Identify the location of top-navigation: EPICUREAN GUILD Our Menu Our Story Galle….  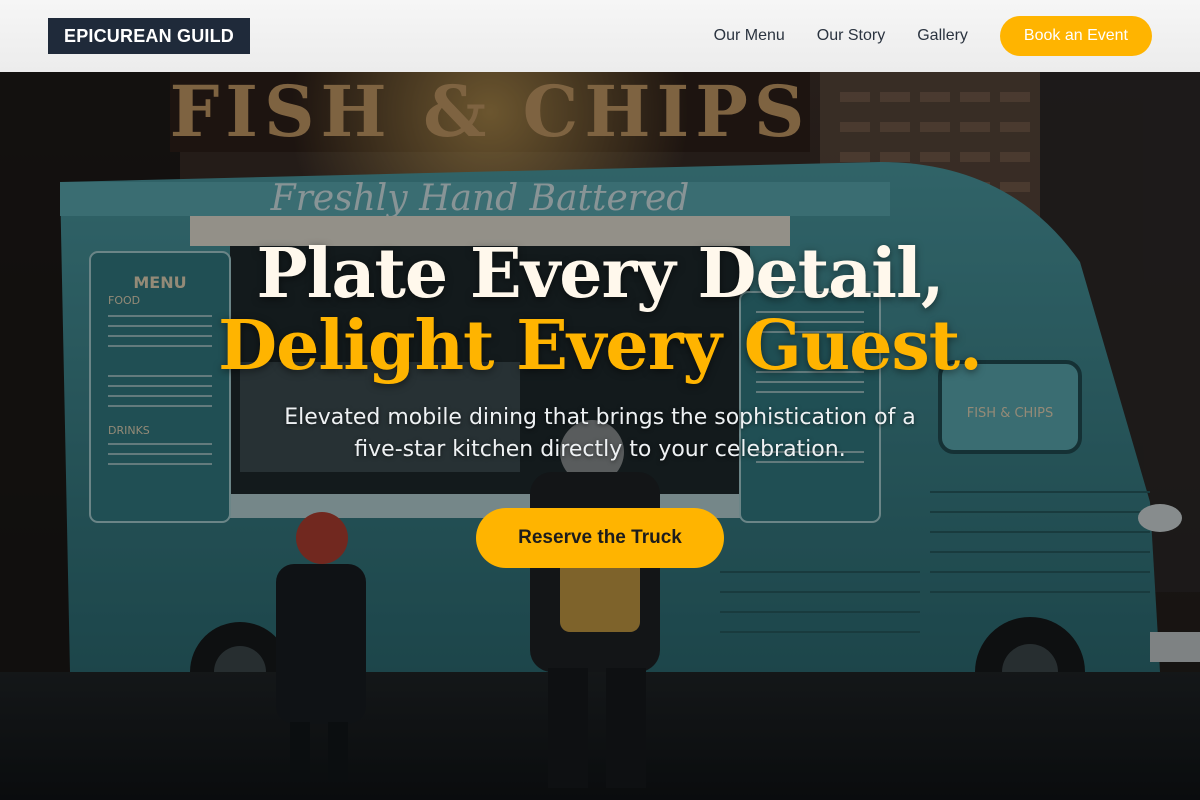
(600, 36).